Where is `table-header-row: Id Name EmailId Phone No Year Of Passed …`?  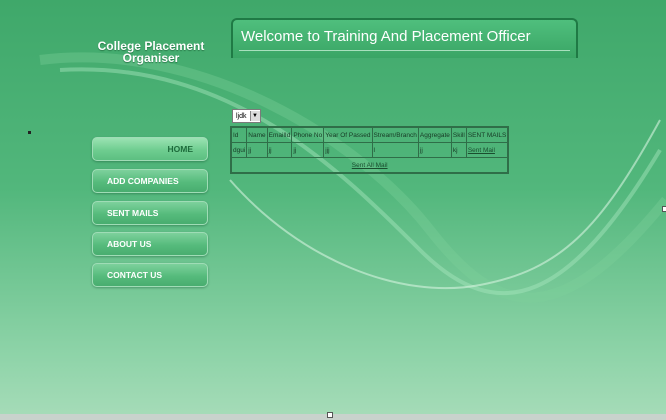 table-header-row: Id Name EmailId Phone No Year Of Passed … is located at coordinates (369, 134).